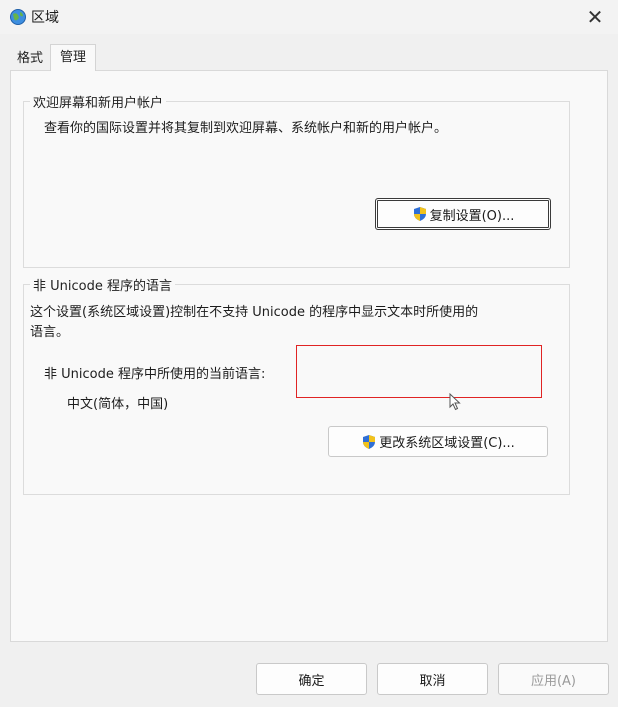 This screenshot has width=618, height=707. I want to click on tab-strip: 格式 管理, so click(53, 57).